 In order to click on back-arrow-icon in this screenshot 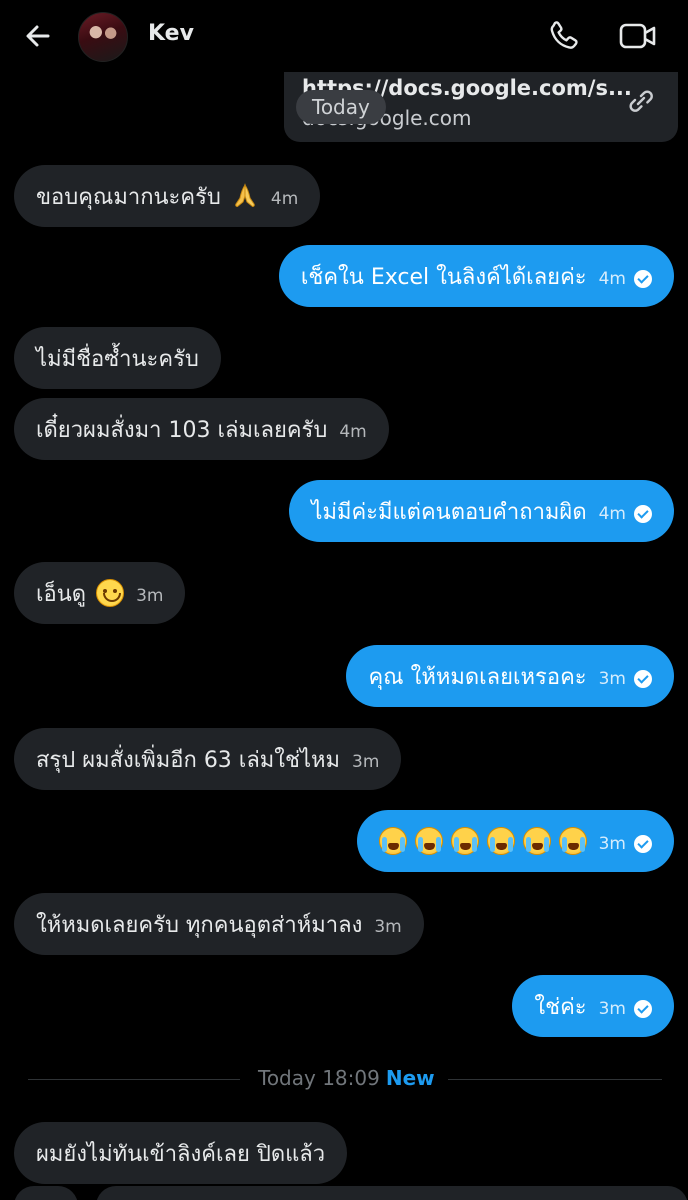, I will do `click(38, 36)`.